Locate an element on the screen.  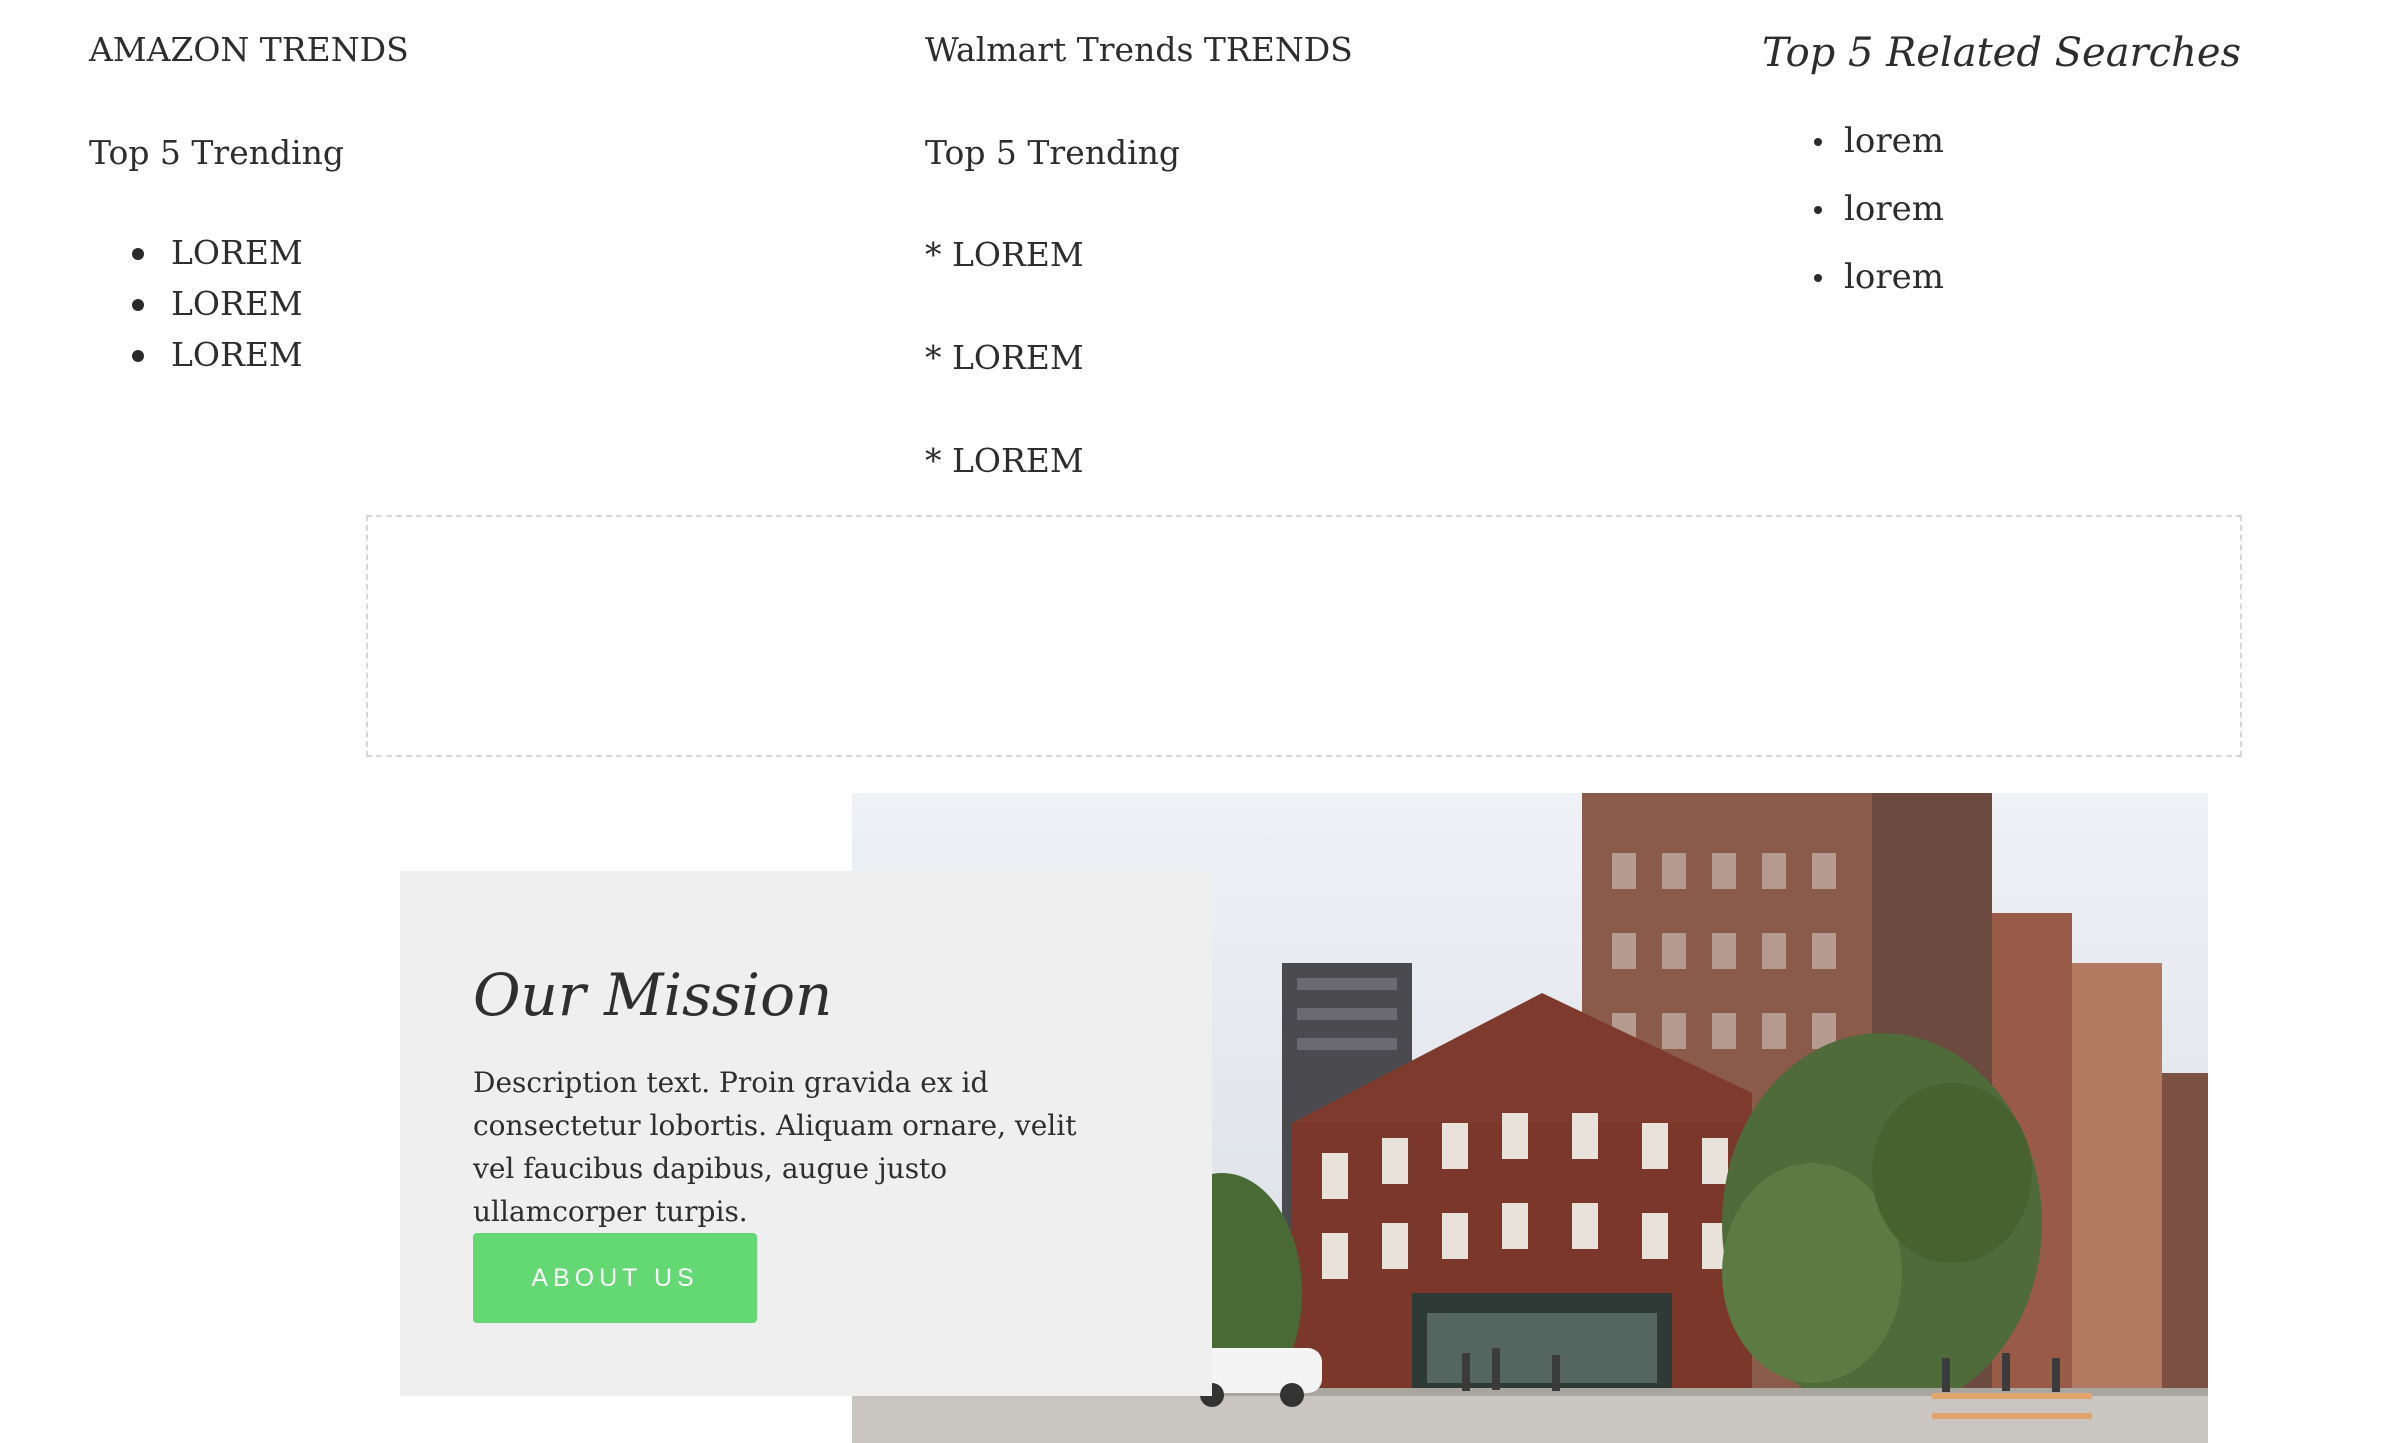
about-us-button: ABOUT US is located at coordinates (615, 1278).